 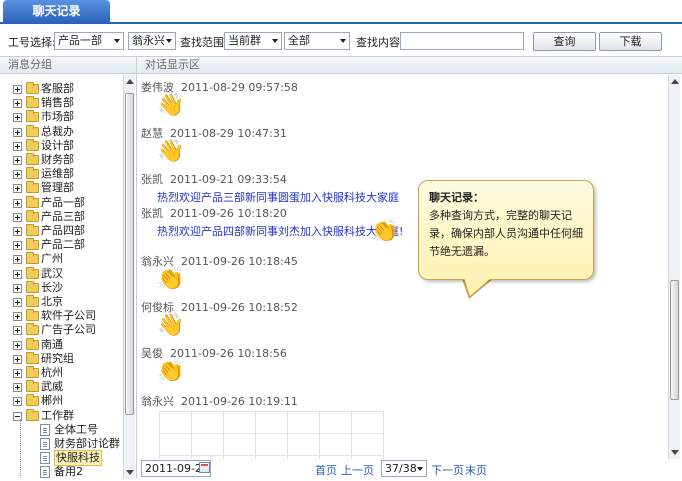 I want to click on message-sender: 张凯, so click(x=152, y=179).